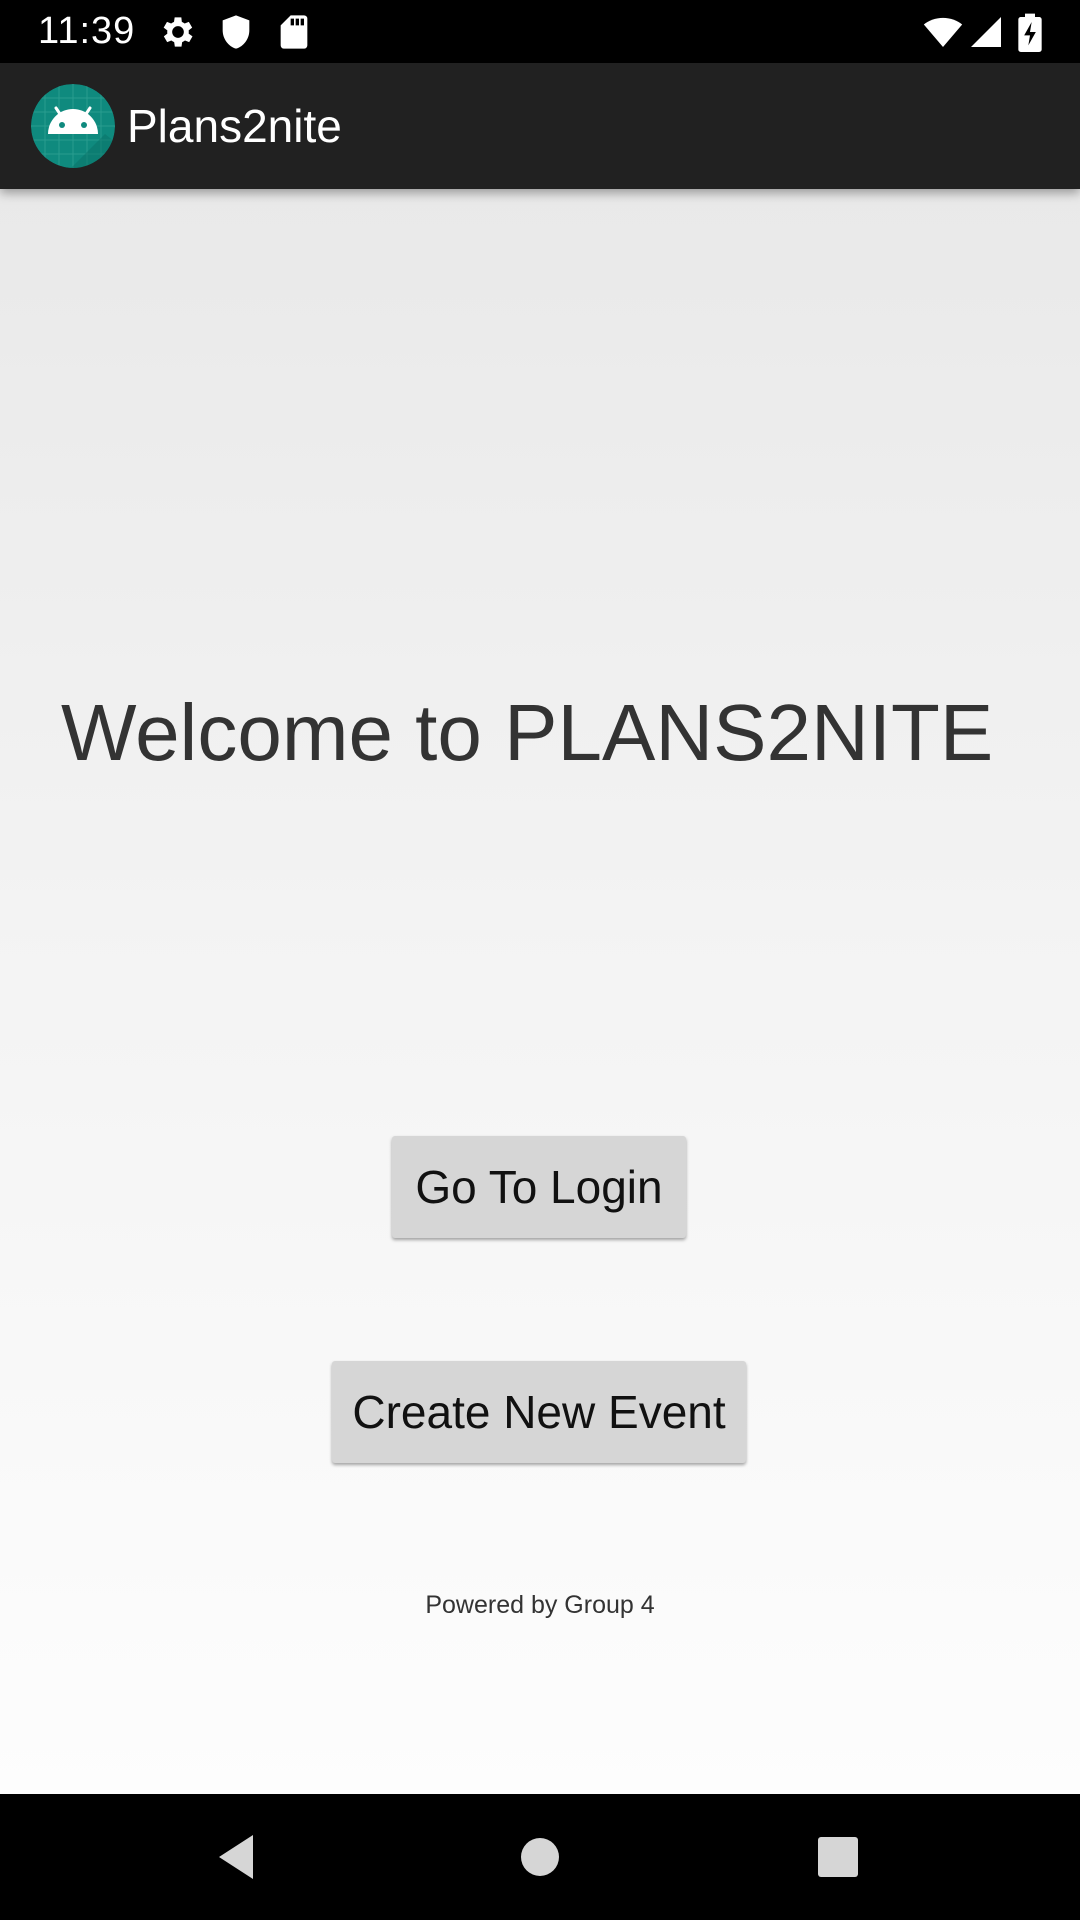 Image resolution: width=1080 pixels, height=1920 pixels. I want to click on home-icon, so click(540, 1857).